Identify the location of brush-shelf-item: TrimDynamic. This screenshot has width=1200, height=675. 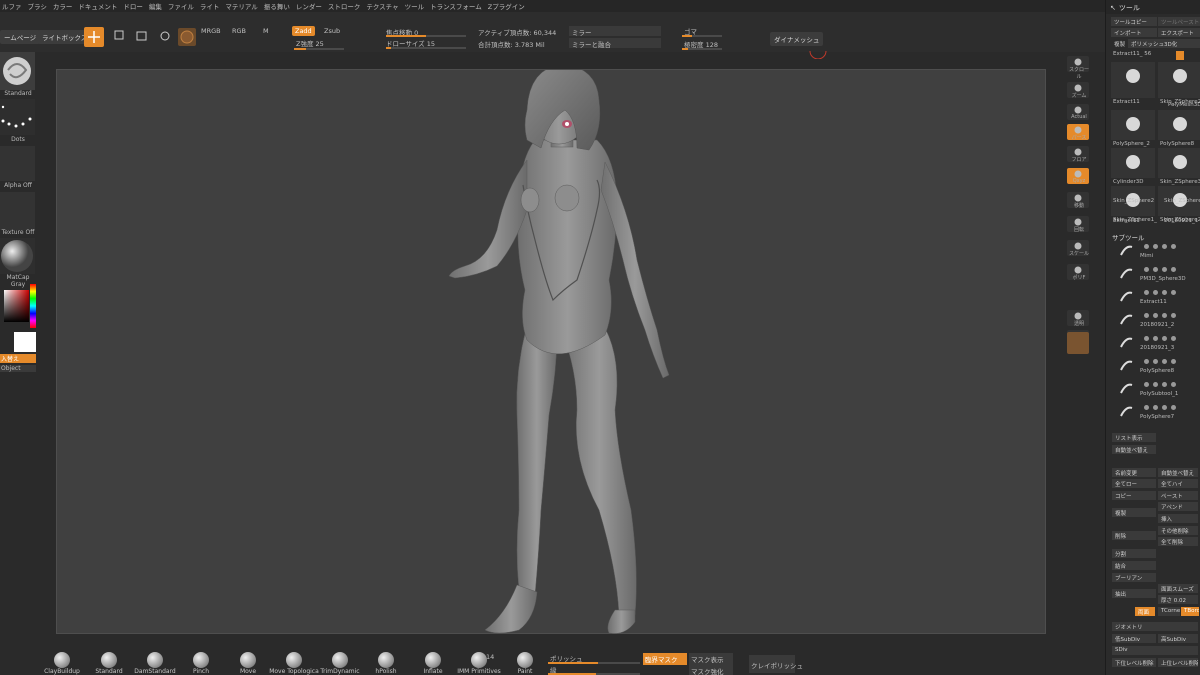
(340, 663).